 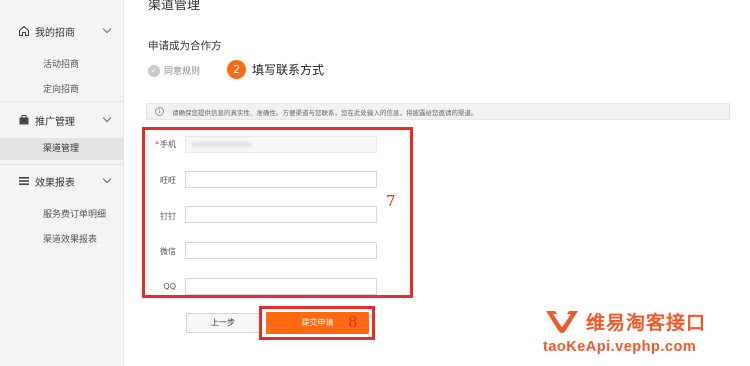 What do you see at coordinates (223, 323) in the screenshot?
I see `previous-step-button: 上一步` at bounding box center [223, 323].